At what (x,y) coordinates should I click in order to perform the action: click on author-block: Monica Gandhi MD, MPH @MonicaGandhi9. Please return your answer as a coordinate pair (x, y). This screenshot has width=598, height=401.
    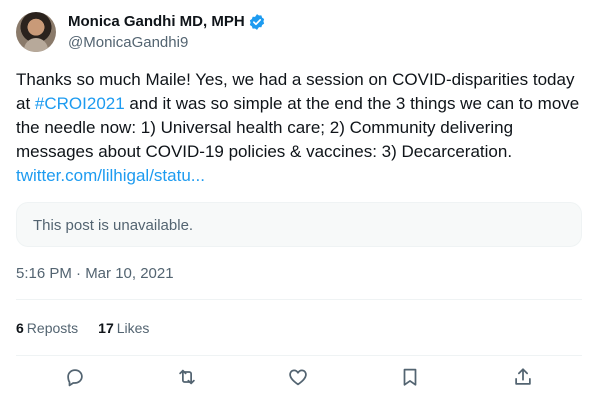
    Looking at the image, I should click on (167, 32).